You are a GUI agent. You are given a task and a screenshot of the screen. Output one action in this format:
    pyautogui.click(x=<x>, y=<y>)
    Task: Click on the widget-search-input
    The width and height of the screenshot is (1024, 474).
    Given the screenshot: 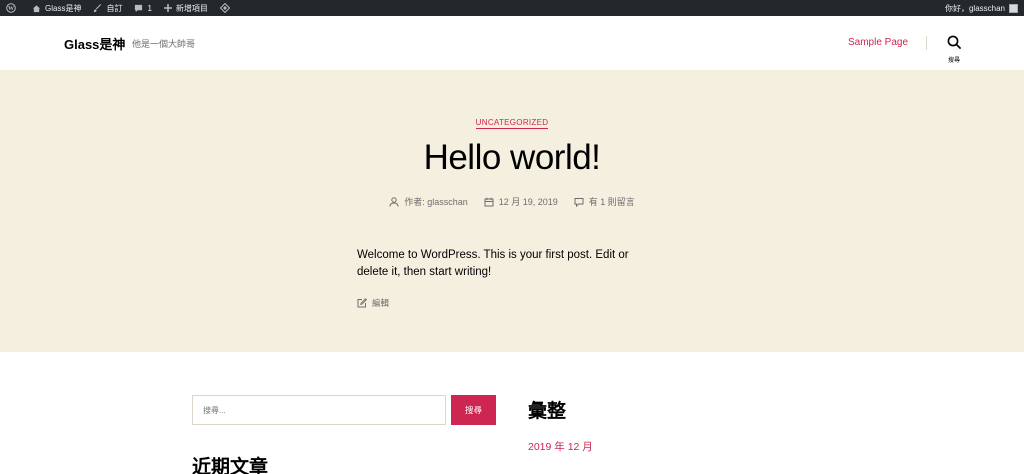 What is the action you would take?
    pyautogui.click(x=319, y=410)
    